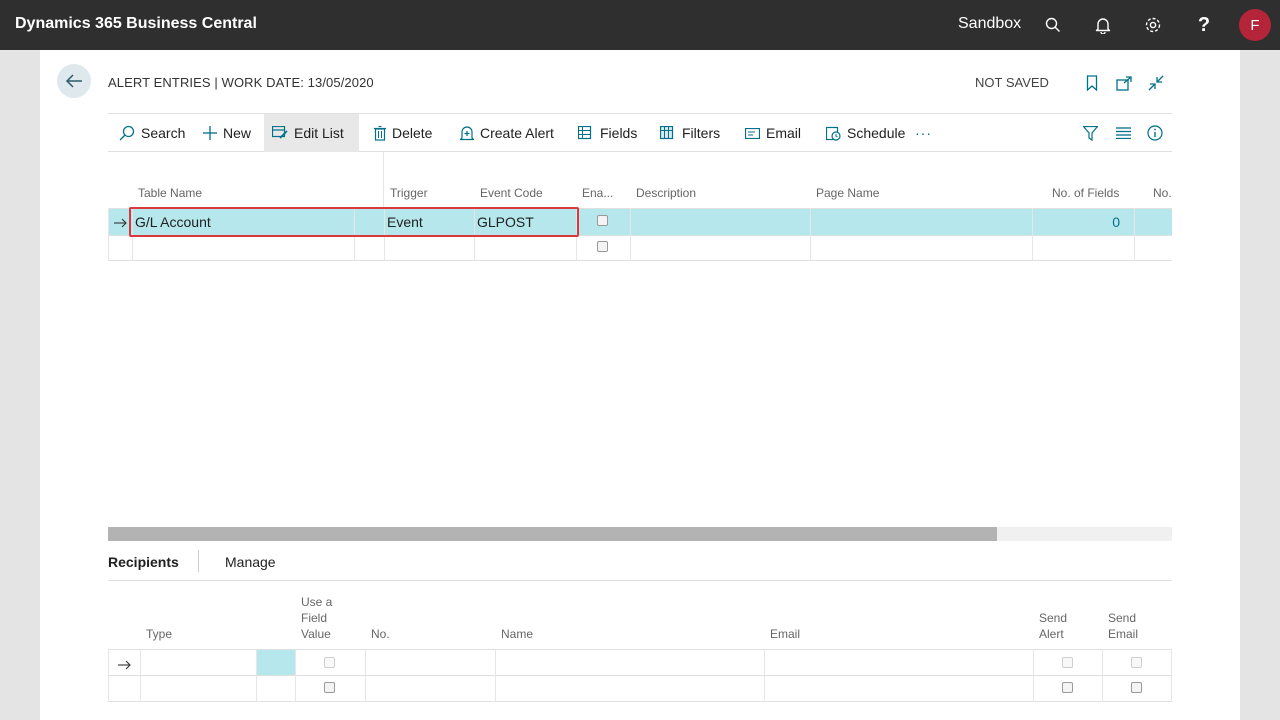  I want to click on create-alert-label: Create Alert, so click(517, 133).